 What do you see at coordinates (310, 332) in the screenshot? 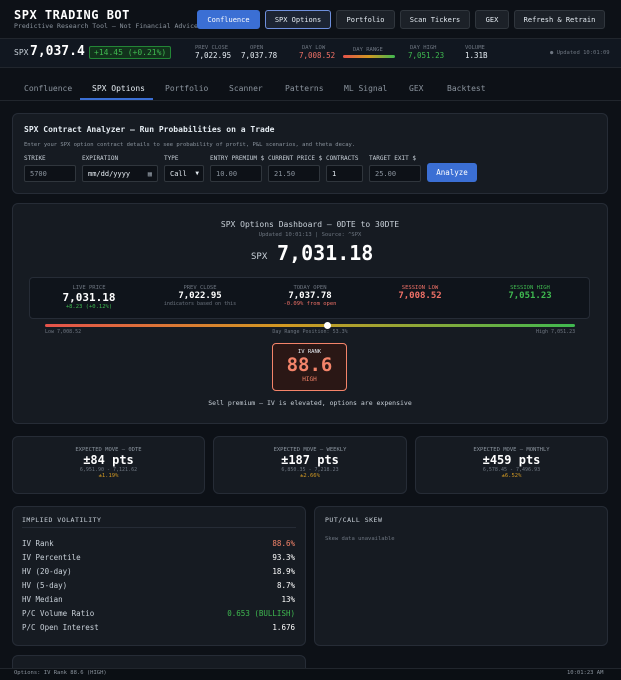
I see `range-position-label: Day Range Position: 53.3%` at bounding box center [310, 332].